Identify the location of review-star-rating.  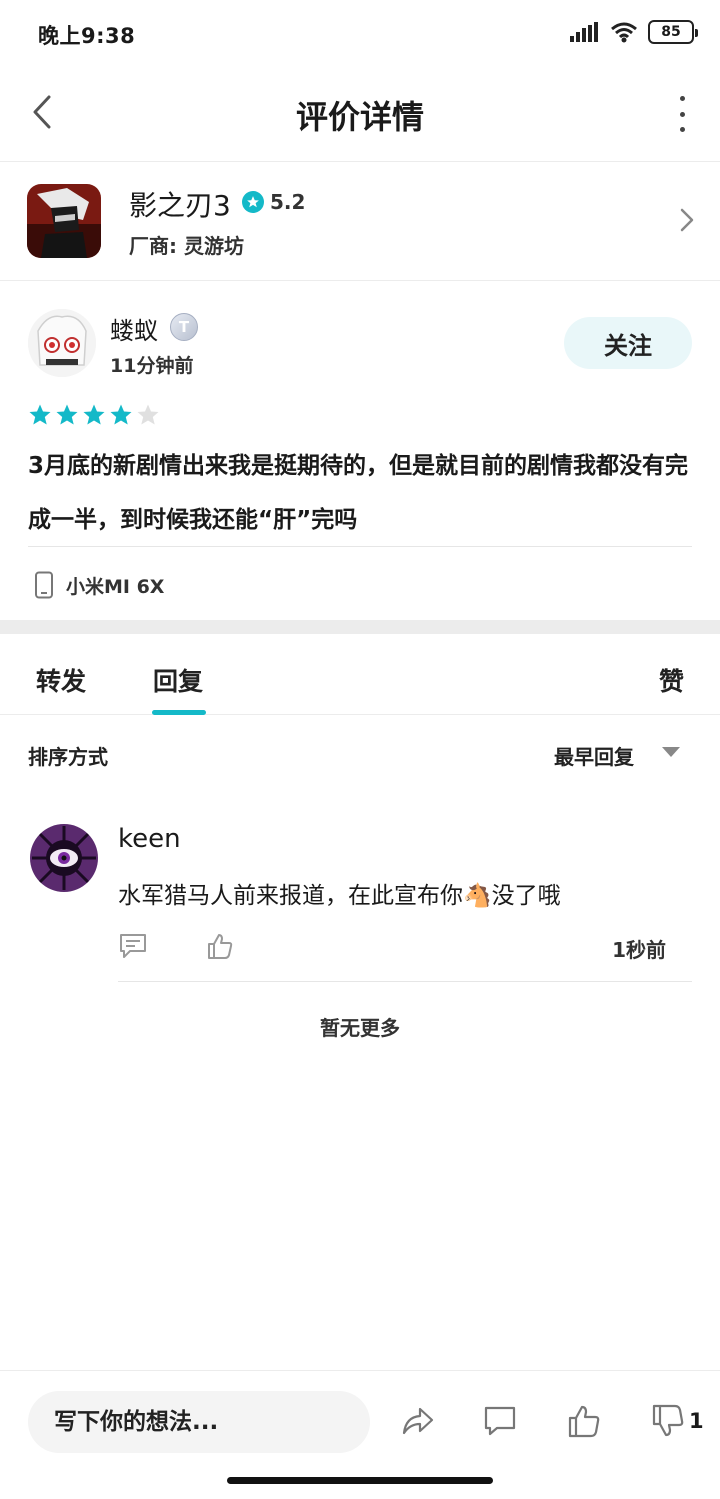
(94, 415).